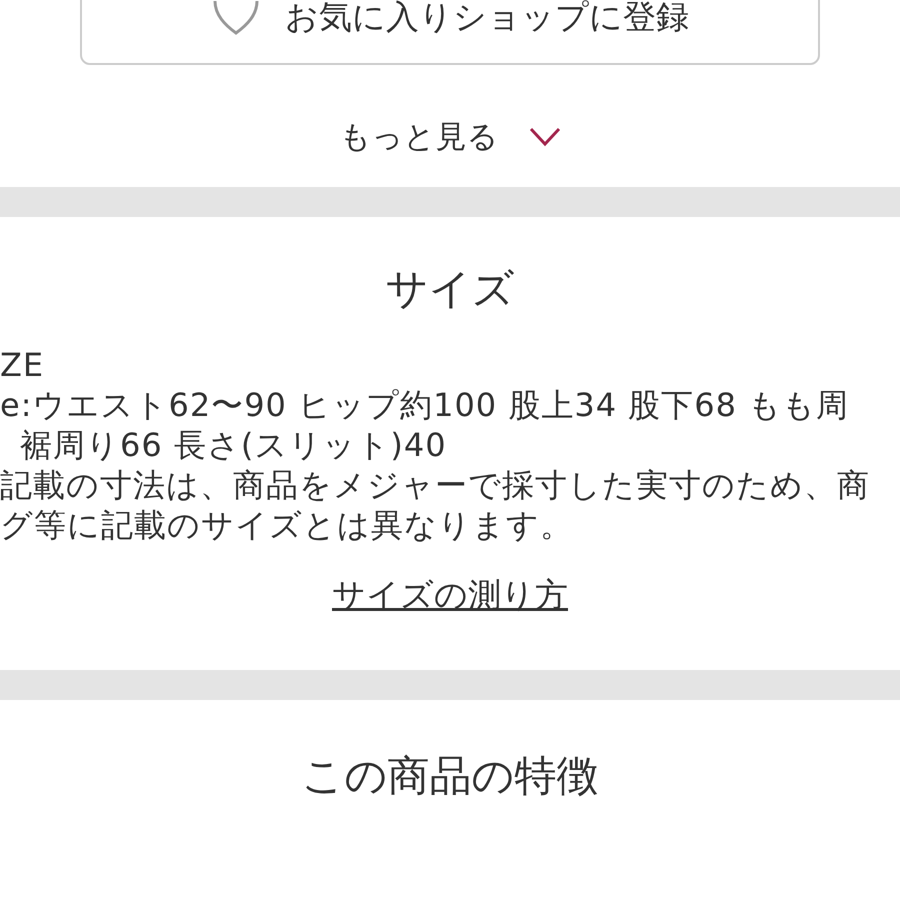 The image size is (900, 900). I want to click on favorite-shop-button: お気に入りショップに登録, so click(450, 32).